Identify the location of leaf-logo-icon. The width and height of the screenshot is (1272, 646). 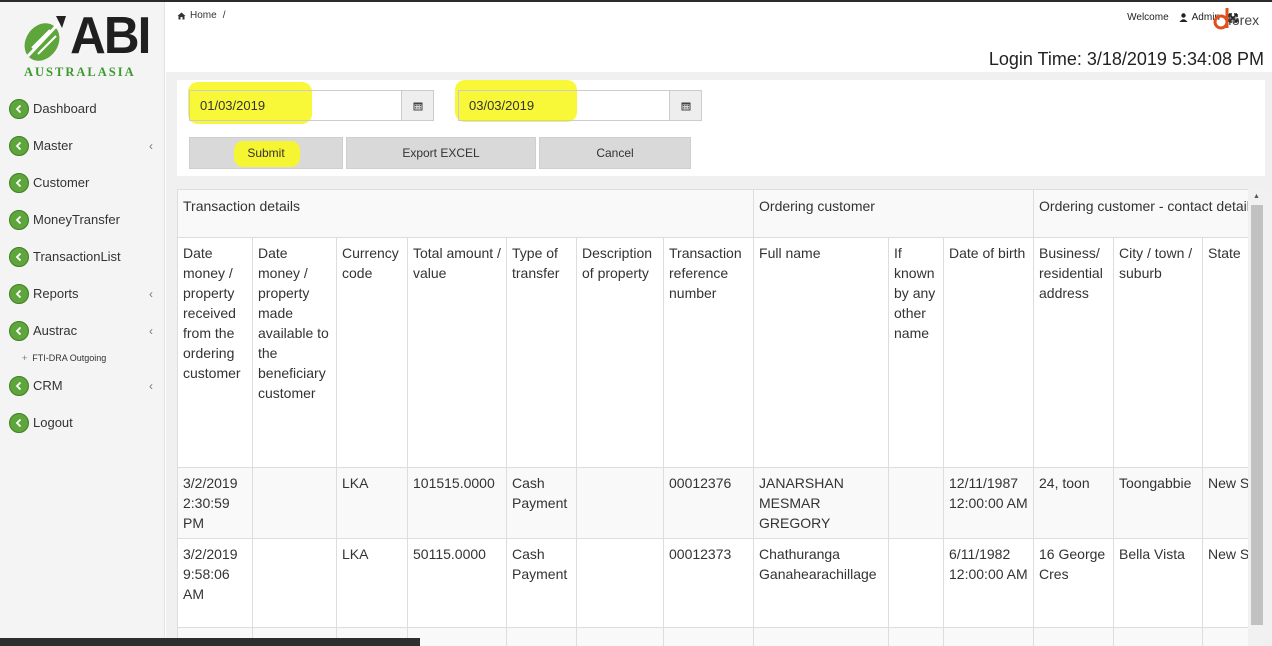
(45, 38).